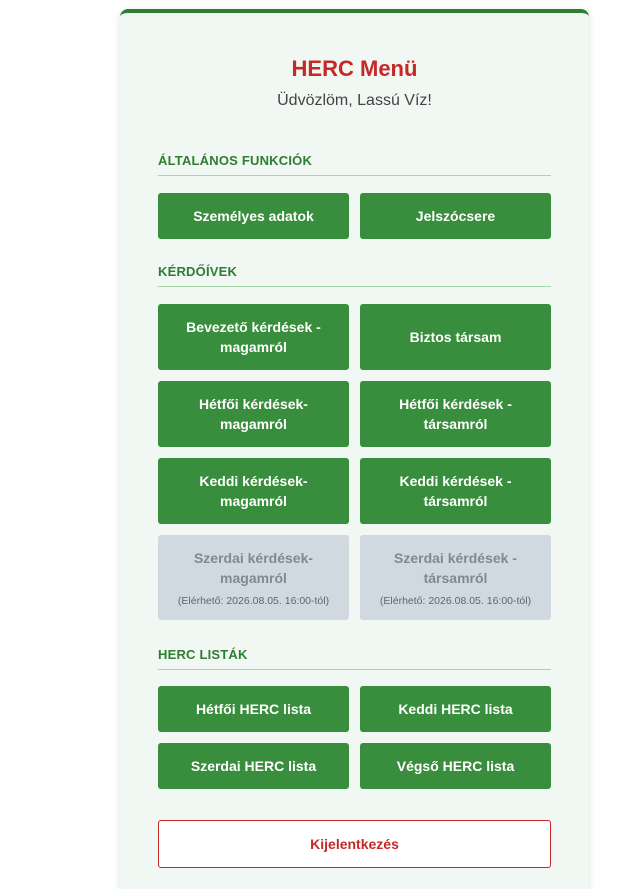  What do you see at coordinates (354, 844) in the screenshot?
I see `logout-button: Kijelentkezés` at bounding box center [354, 844].